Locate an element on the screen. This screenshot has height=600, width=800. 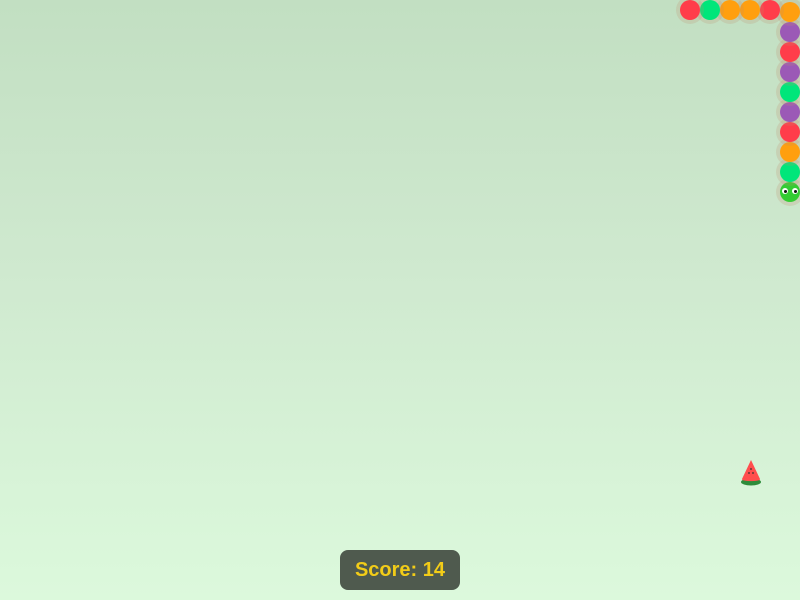
score-display: Score: 14 is located at coordinates (400, 570).